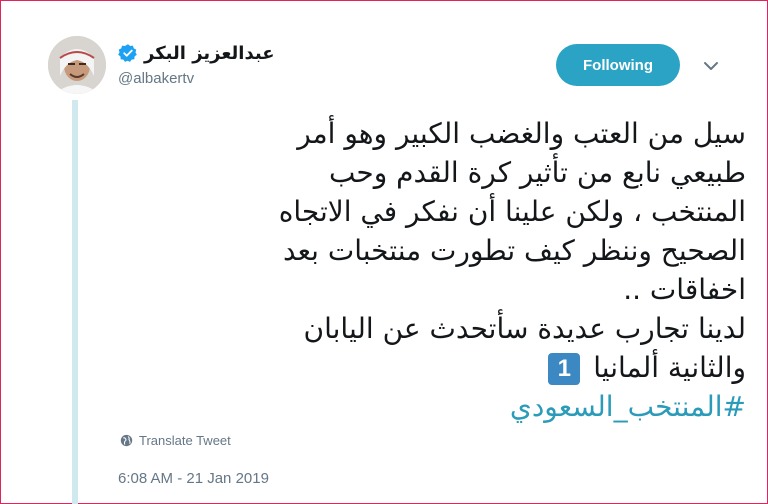 The image size is (768, 504). Describe the element at coordinates (75, 302) in the screenshot. I see `thread-line` at that location.